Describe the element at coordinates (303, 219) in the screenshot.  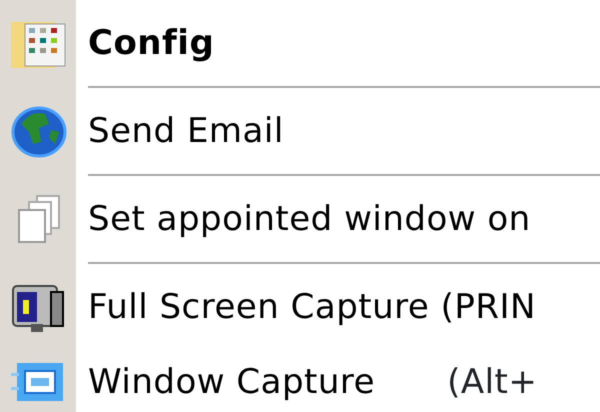
I see `menu-item: Set appointed window on` at that location.